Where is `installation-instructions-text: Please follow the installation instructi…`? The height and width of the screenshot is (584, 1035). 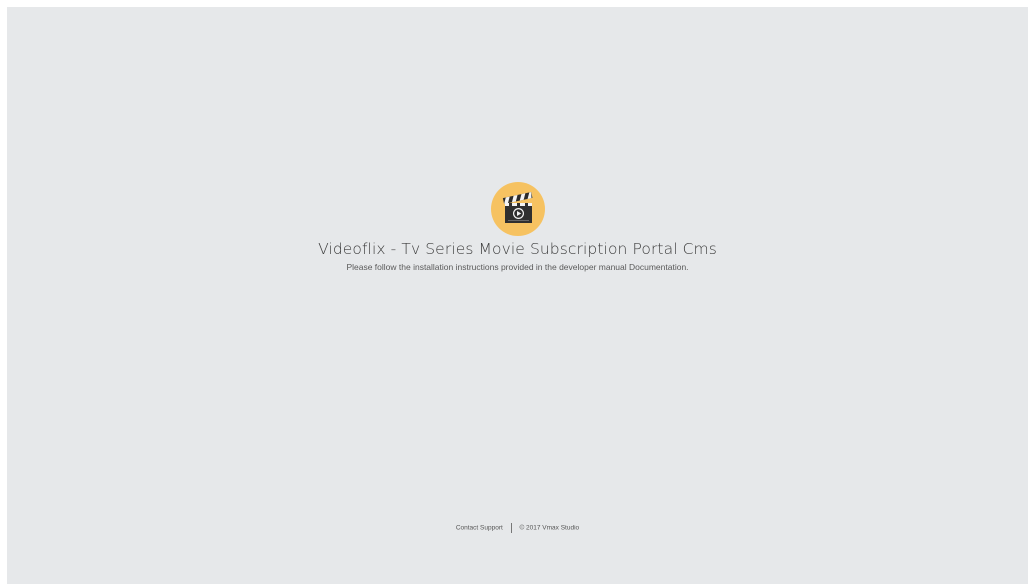 installation-instructions-text: Please follow the installation instructi… is located at coordinates (517, 267).